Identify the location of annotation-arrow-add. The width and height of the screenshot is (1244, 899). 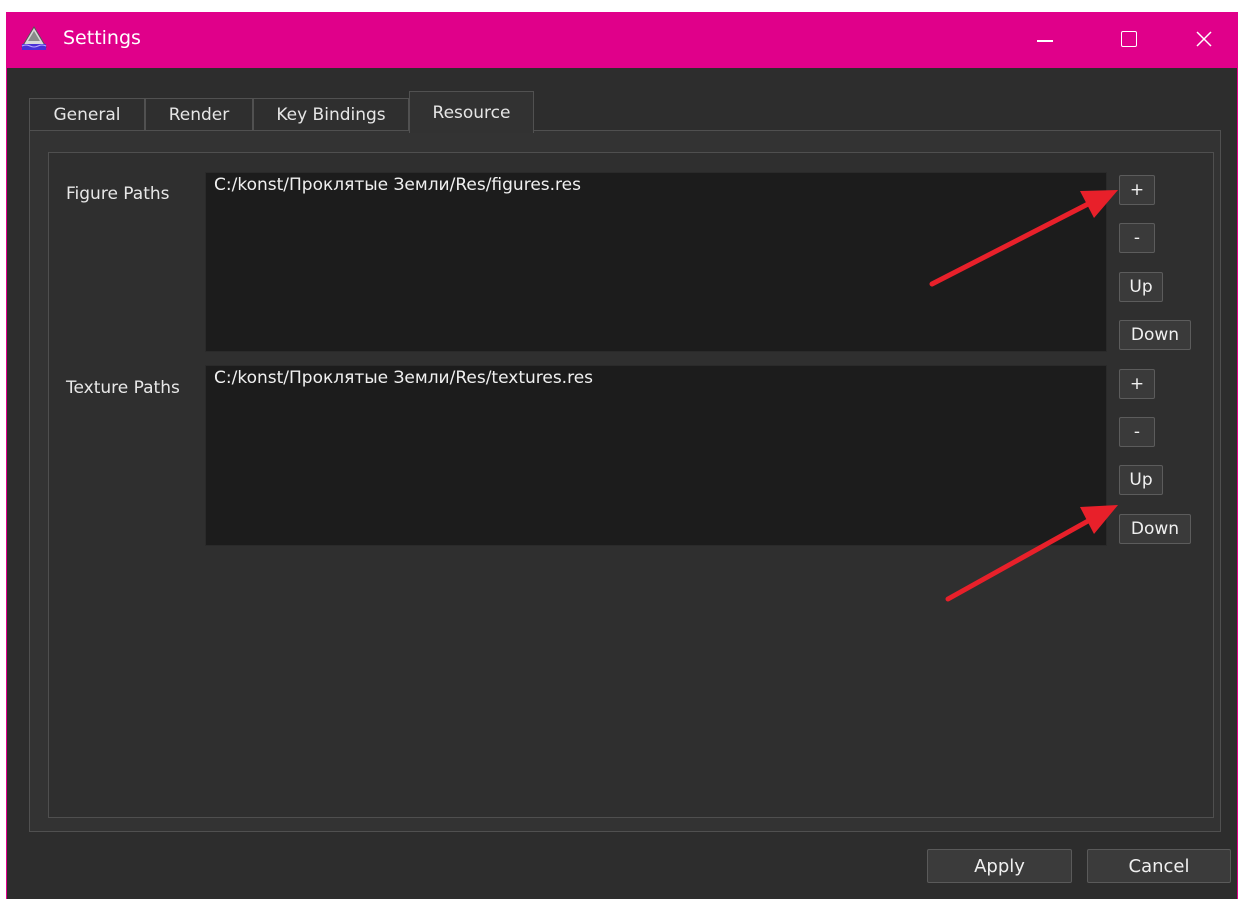
(1023, 238).